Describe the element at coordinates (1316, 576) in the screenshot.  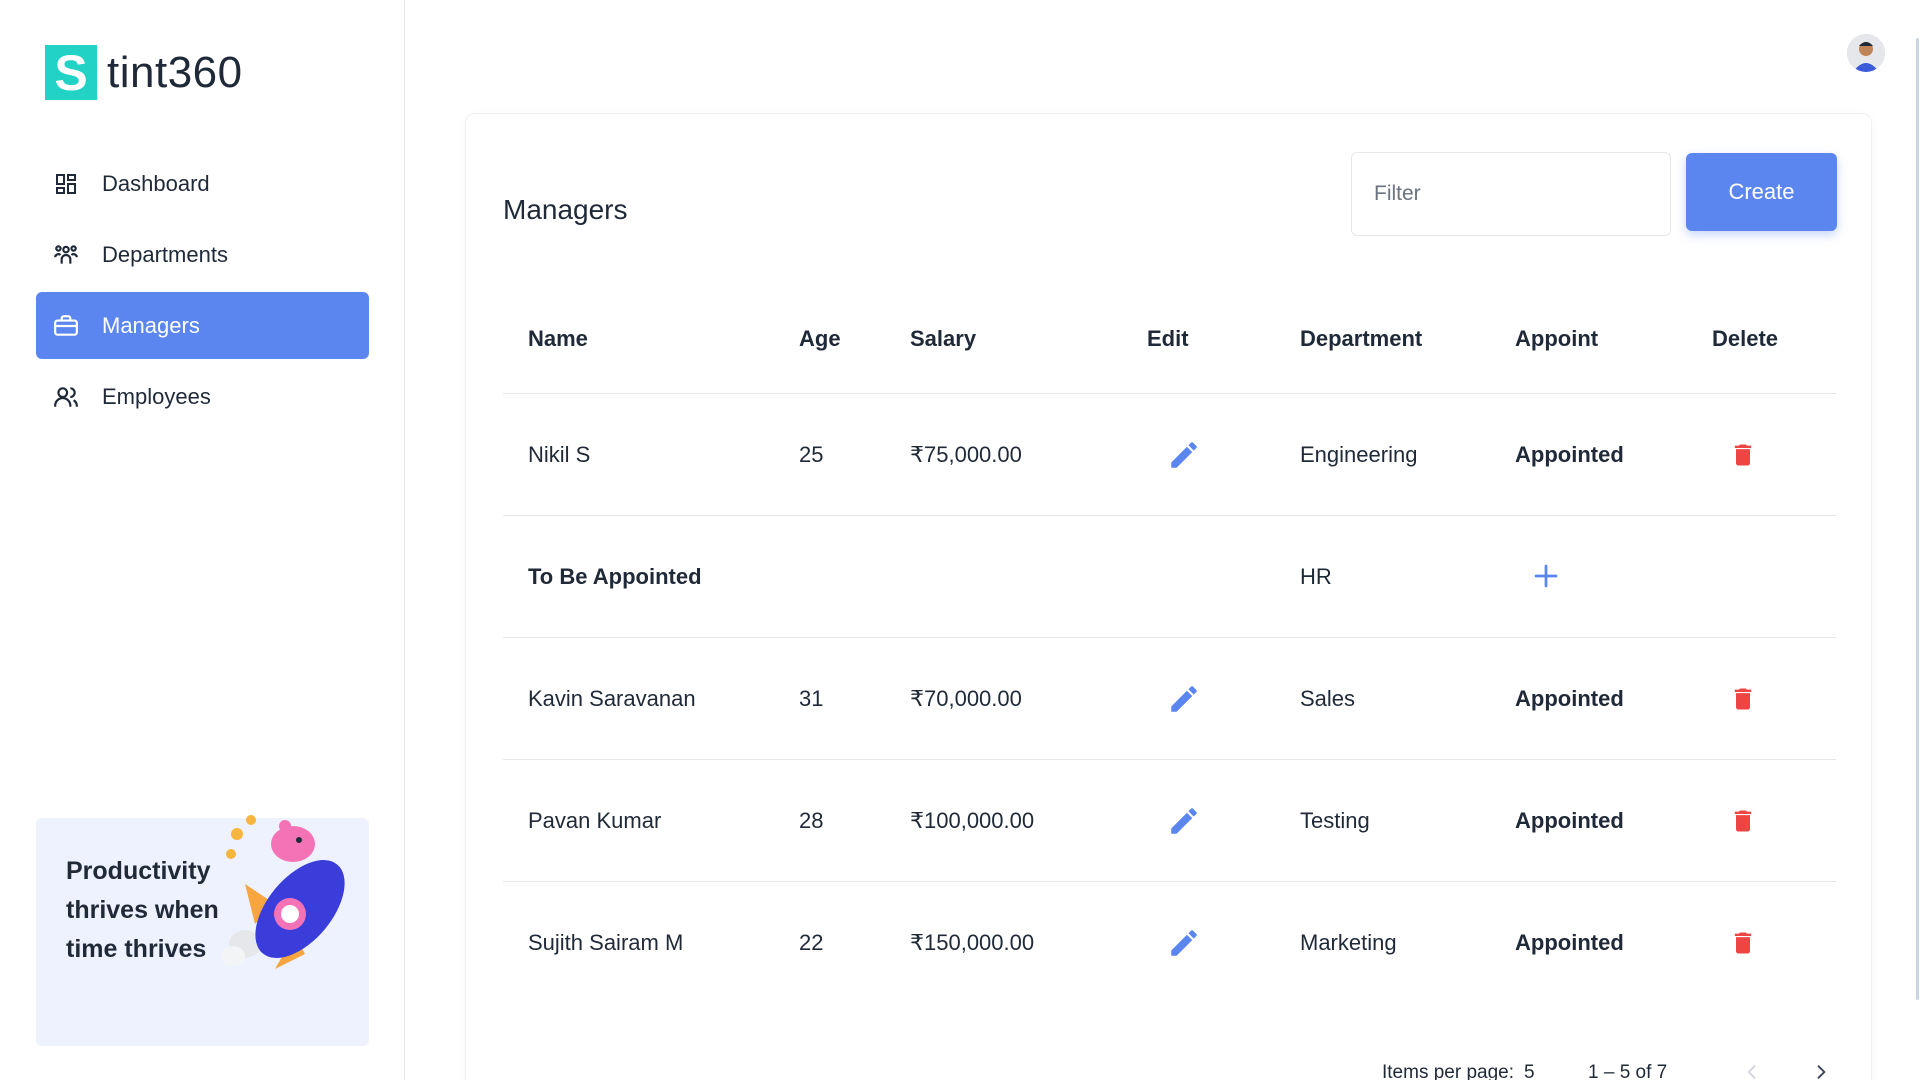
I see `cell-department: HR` at that location.